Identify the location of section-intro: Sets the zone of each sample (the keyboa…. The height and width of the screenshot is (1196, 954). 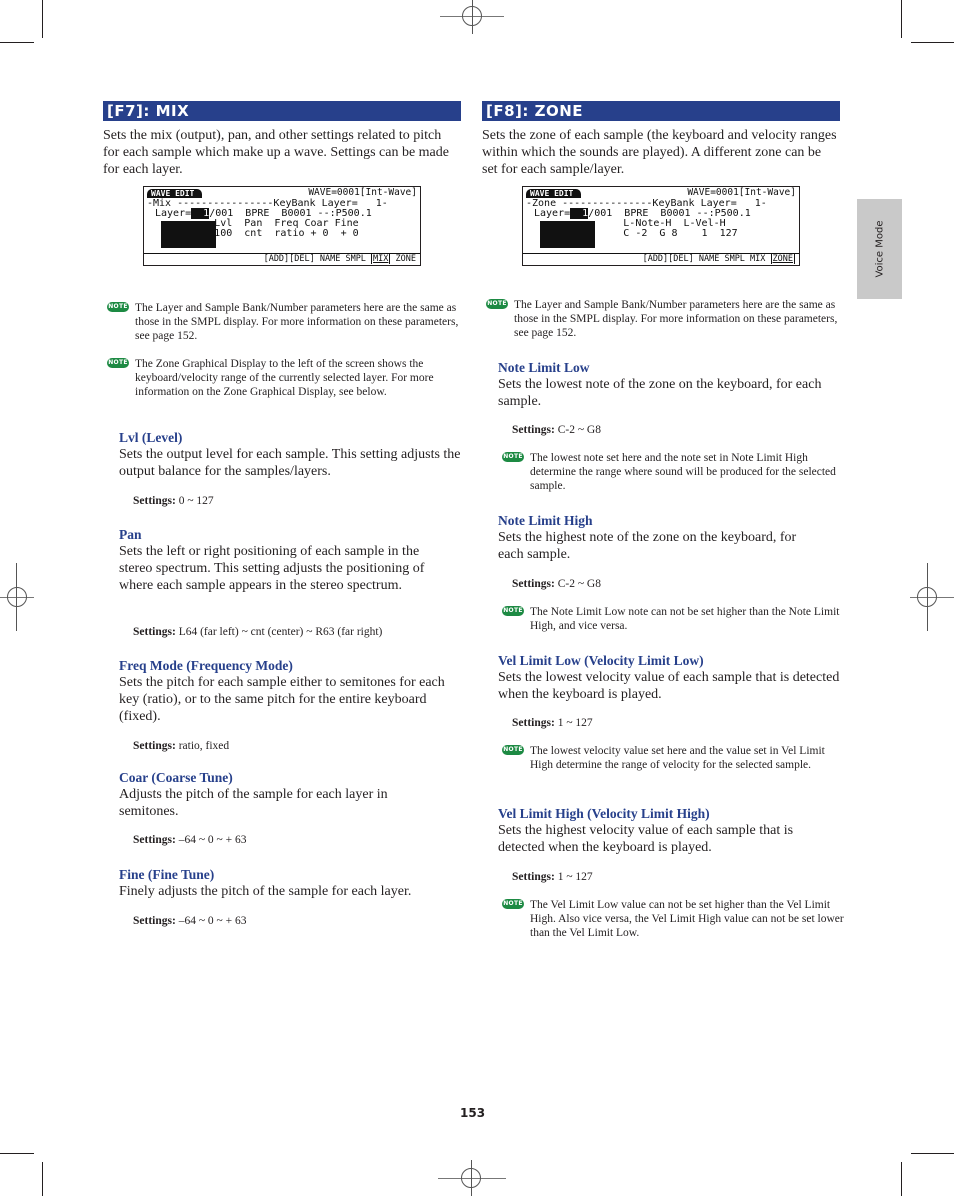
(659, 152).